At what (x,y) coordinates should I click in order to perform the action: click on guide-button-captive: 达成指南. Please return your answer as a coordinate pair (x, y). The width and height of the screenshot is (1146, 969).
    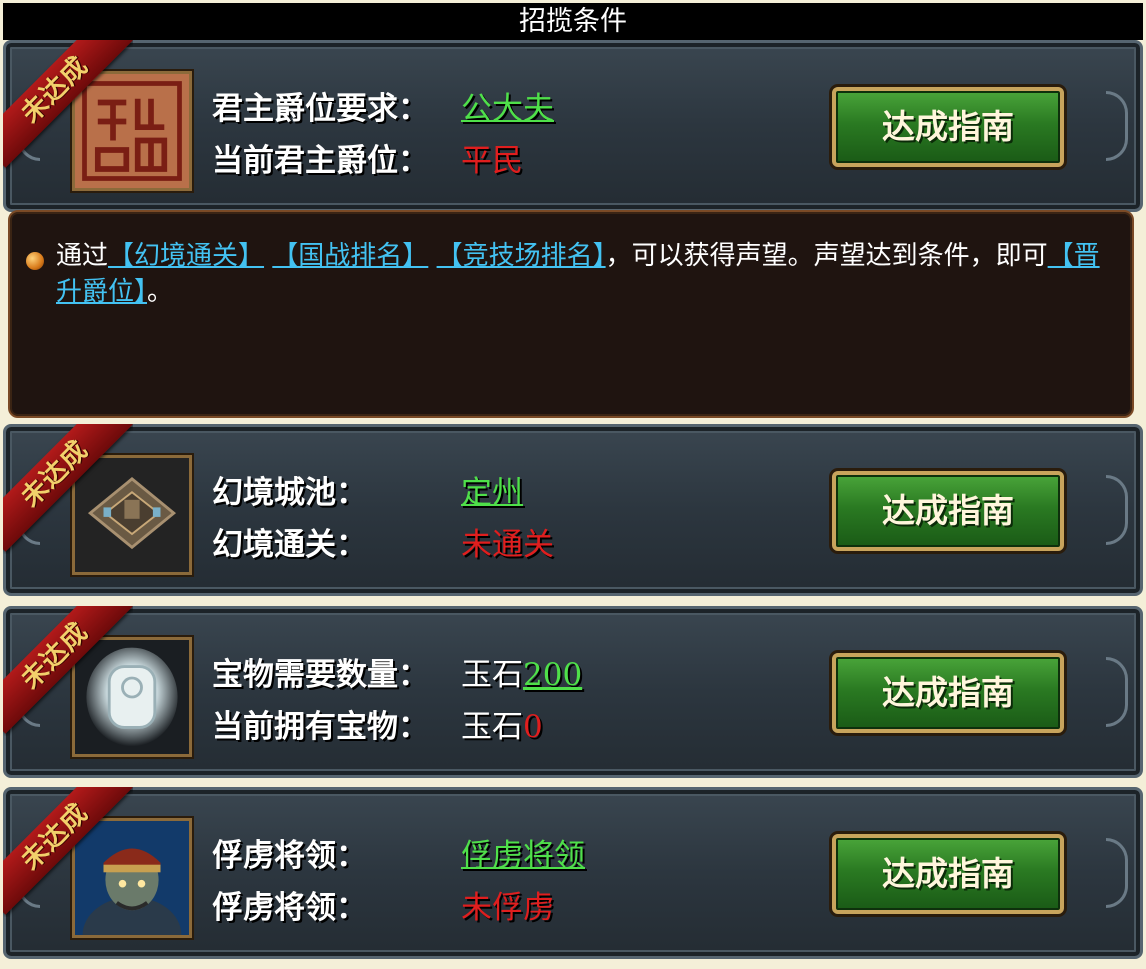
    Looking at the image, I should click on (948, 874).